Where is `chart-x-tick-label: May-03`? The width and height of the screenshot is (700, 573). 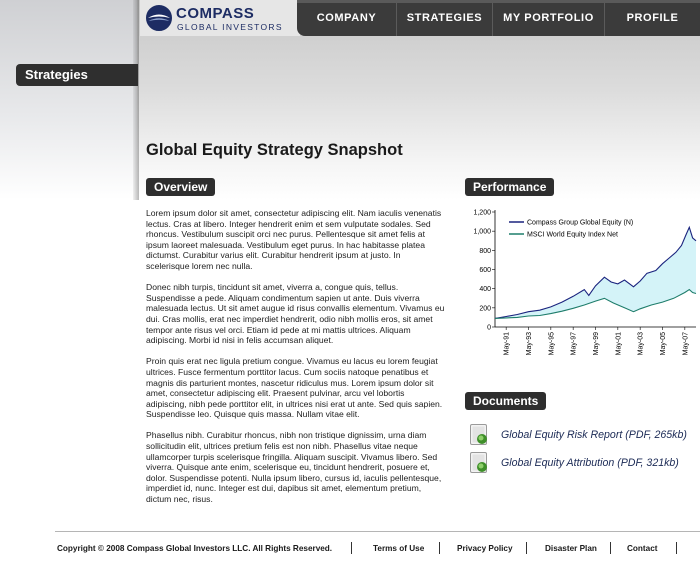
chart-x-tick-label: May-03 is located at coordinates (641, 343).